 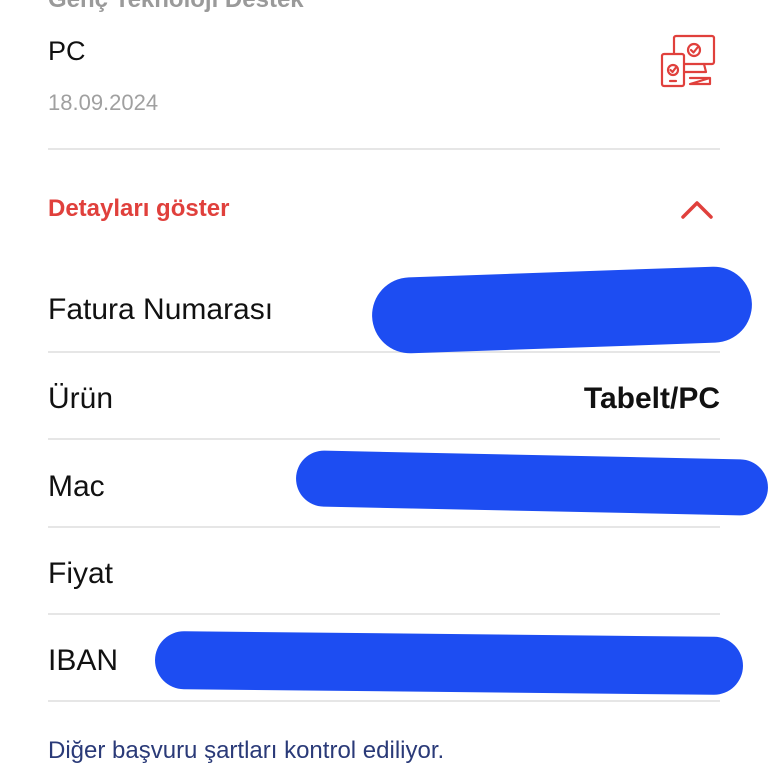 What do you see at coordinates (246, 750) in the screenshot?
I see `status-message: Diğer başvuru şartları kontrol ediliyor.` at bounding box center [246, 750].